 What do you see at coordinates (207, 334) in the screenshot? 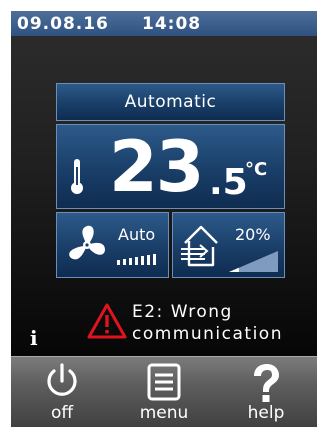
I see `error-message-line2: communication` at bounding box center [207, 334].